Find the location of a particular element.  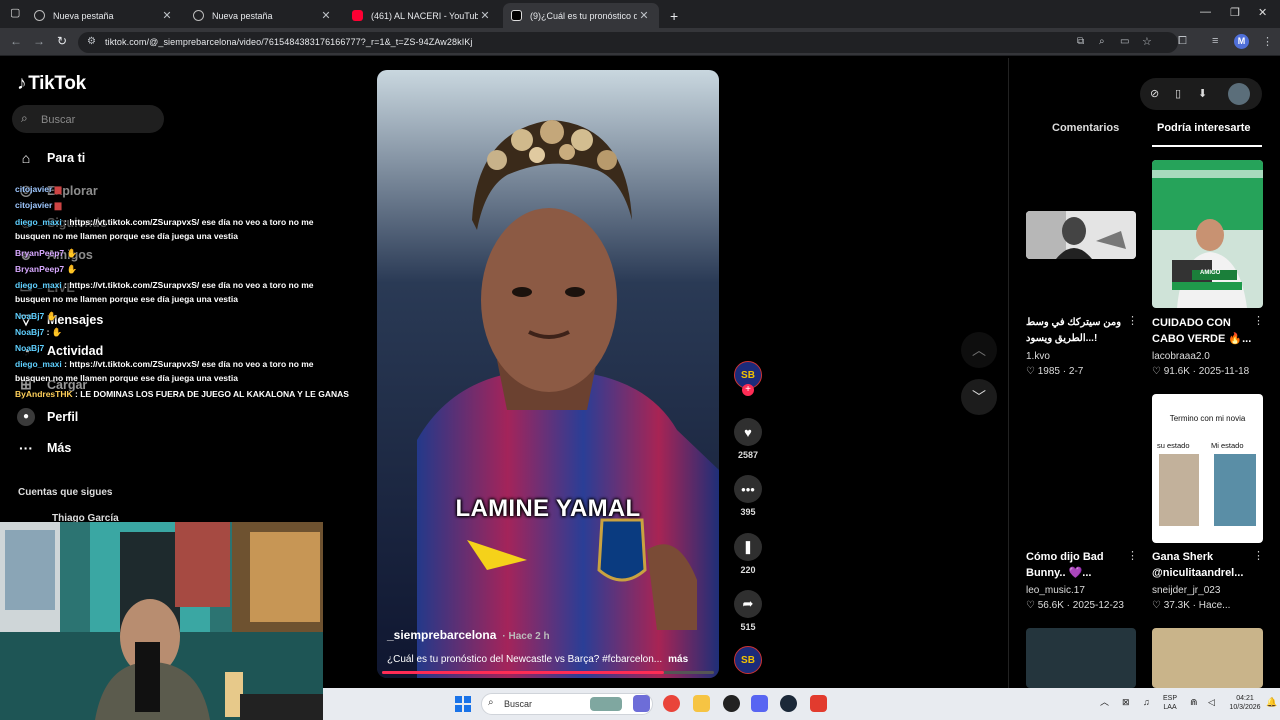

follow-plus-icon: + is located at coordinates (748, 390).